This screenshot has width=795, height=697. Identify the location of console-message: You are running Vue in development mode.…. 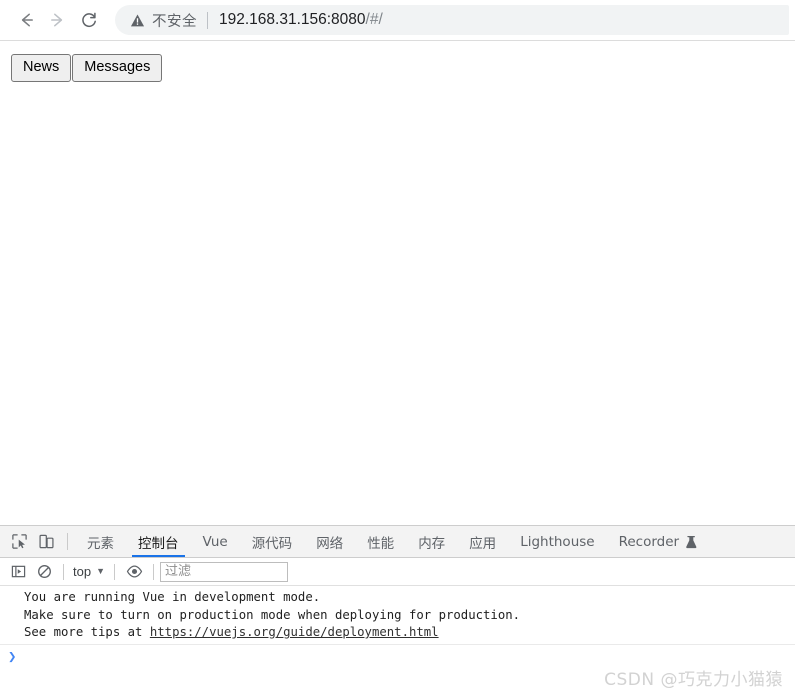
(397, 615).